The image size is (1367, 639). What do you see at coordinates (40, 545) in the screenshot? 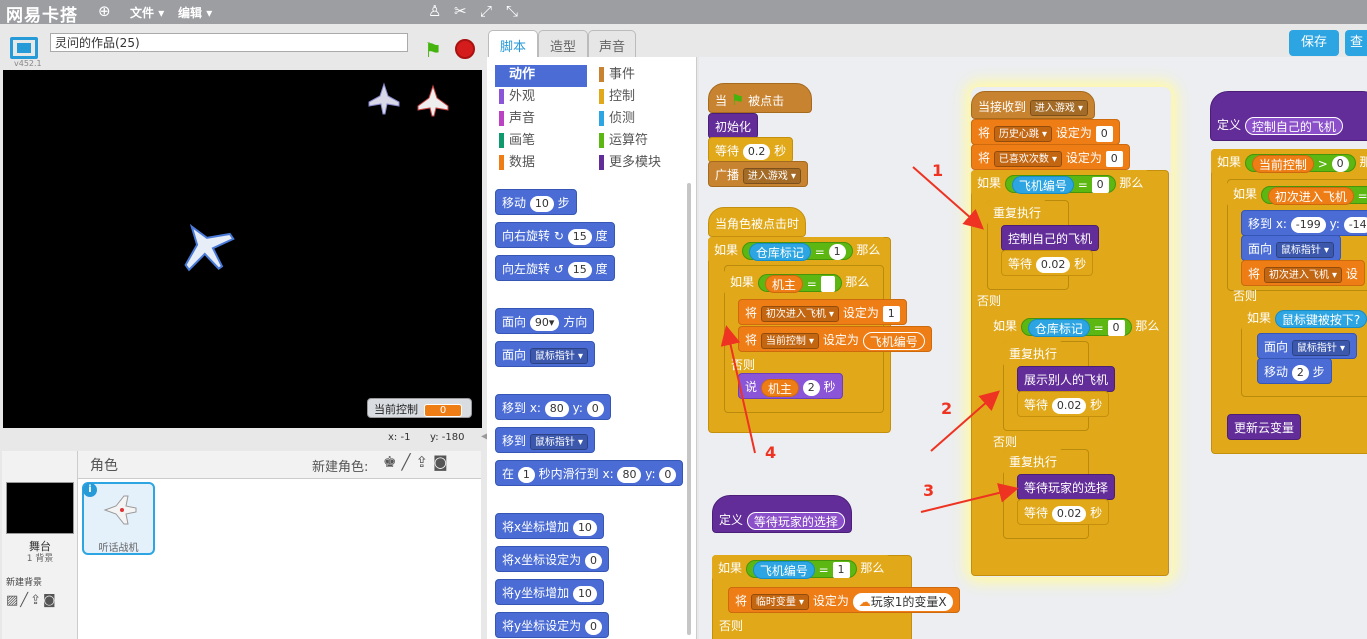
I see `stage-thumbnail-column: 舞台 1 背景 新建背景 ▨╱⇪◙` at bounding box center [40, 545].